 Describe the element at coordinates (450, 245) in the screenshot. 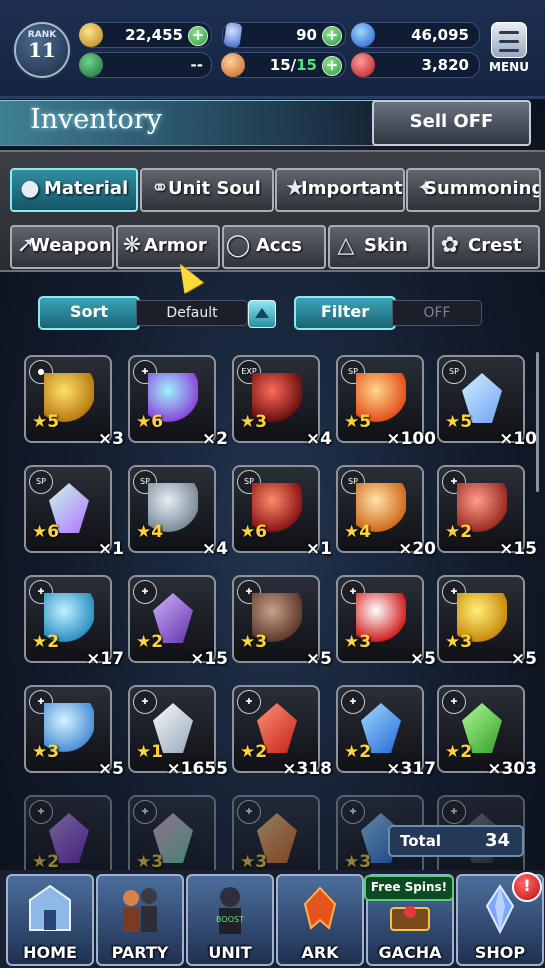

I see `crest-icon: ✿` at that location.